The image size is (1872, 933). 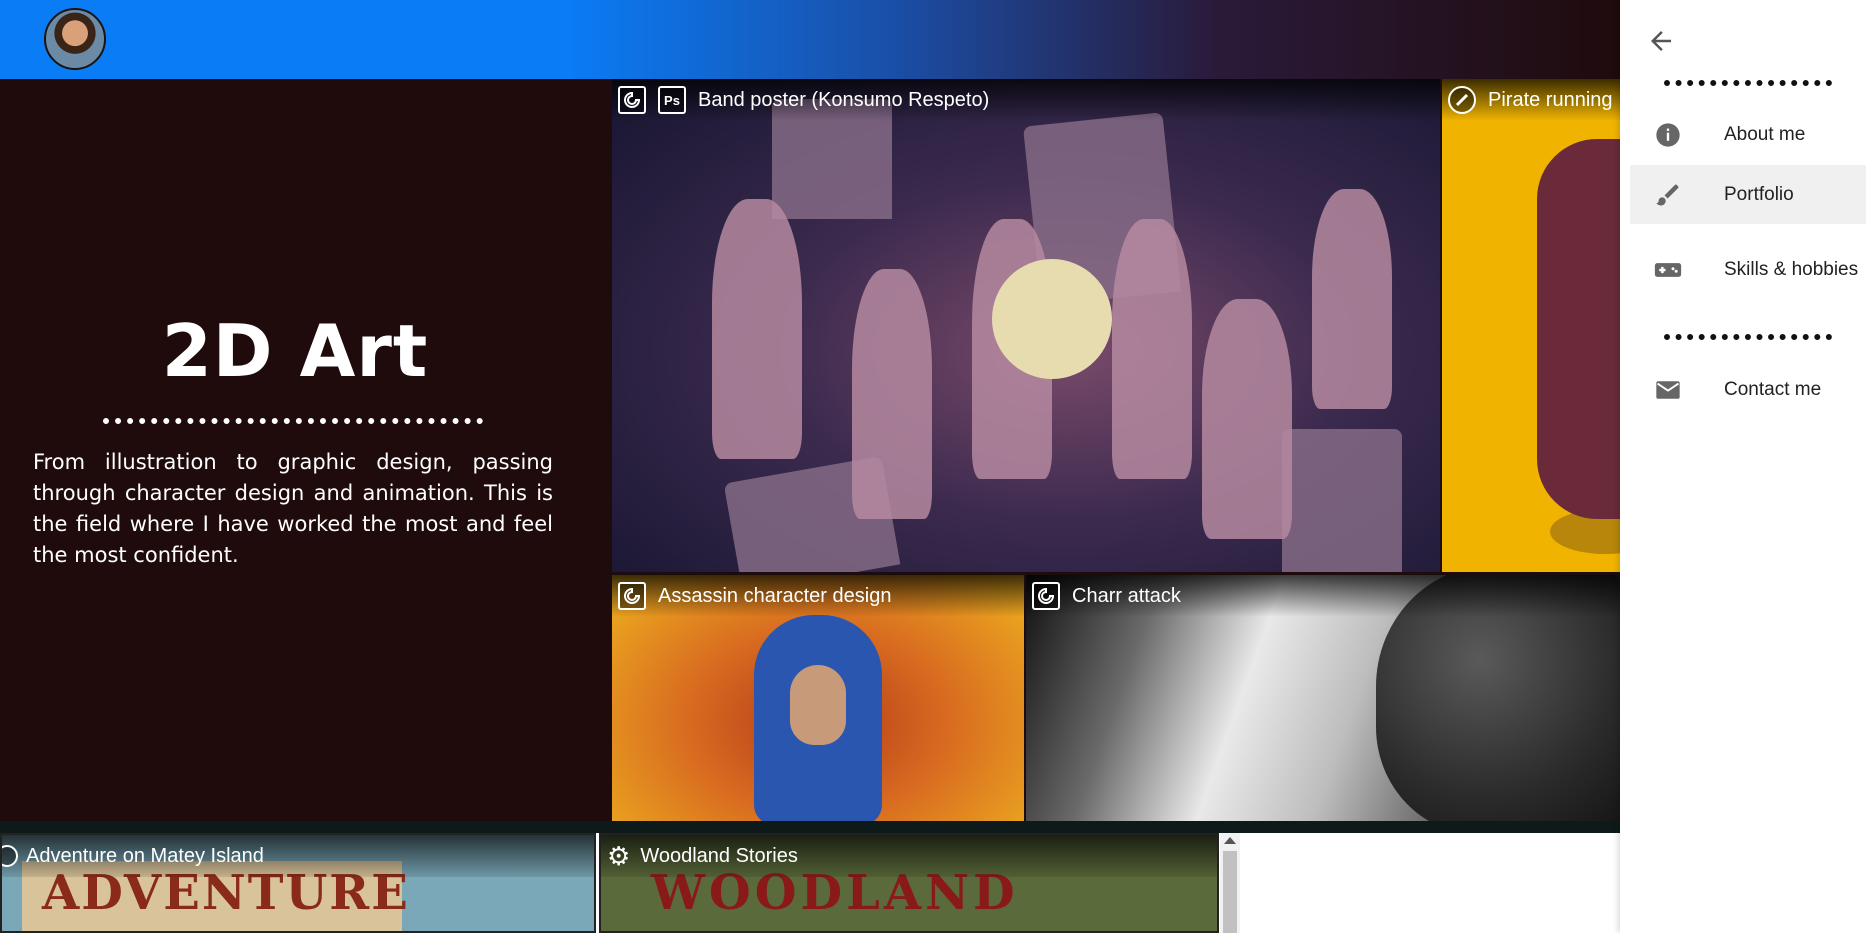 I want to click on nav-item-skills: Skills & hobbies, so click(x=1748, y=270).